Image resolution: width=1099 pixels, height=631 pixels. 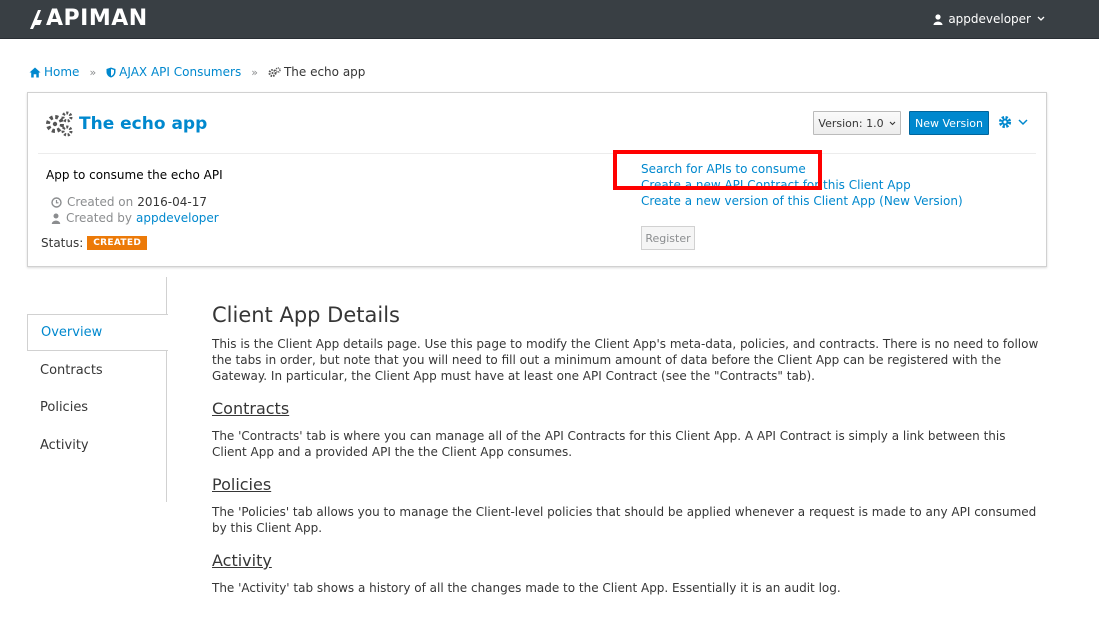 What do you see at coordinates (177, 218) in the screenshot?
I see `created-by-link: appdeveloper` at bounding box center [177, 218].